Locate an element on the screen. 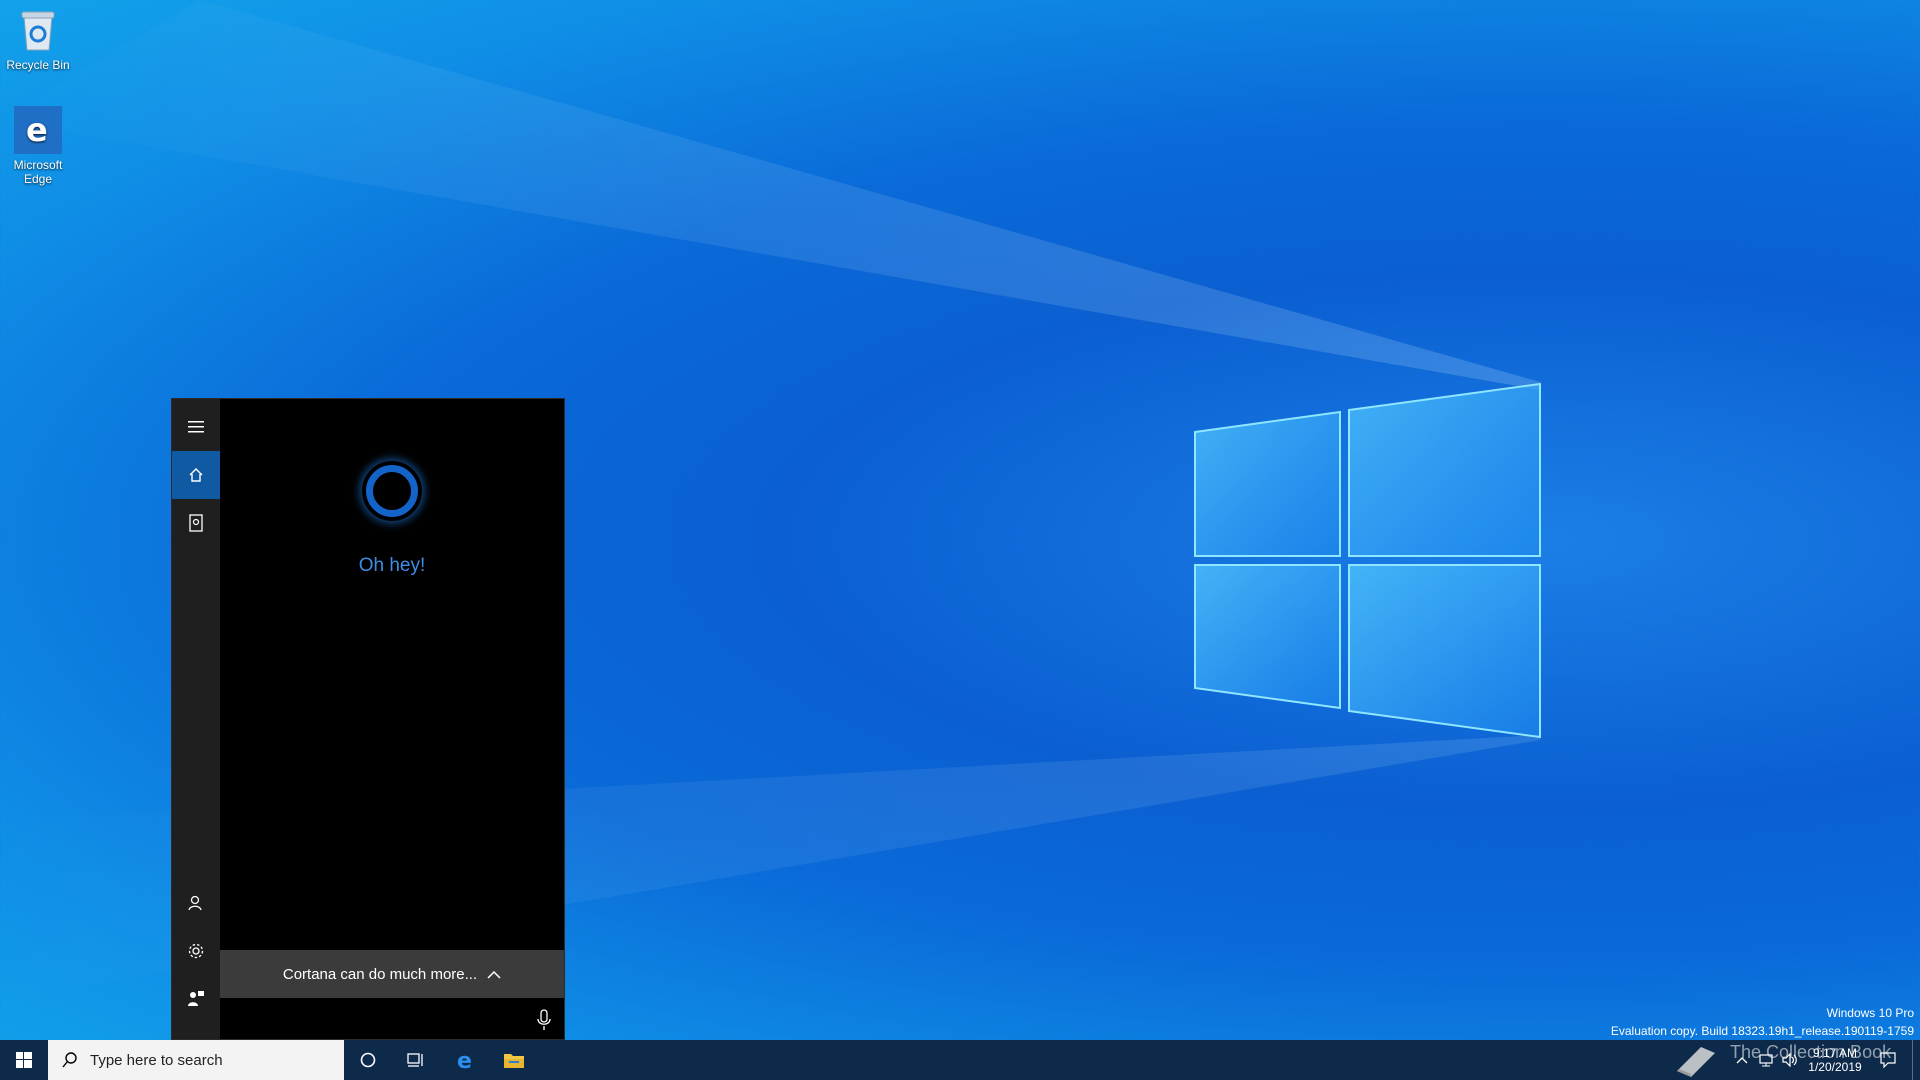 This screenshot has width=1920, height=1080. volume-button is located at coordinates (1790, 1060).